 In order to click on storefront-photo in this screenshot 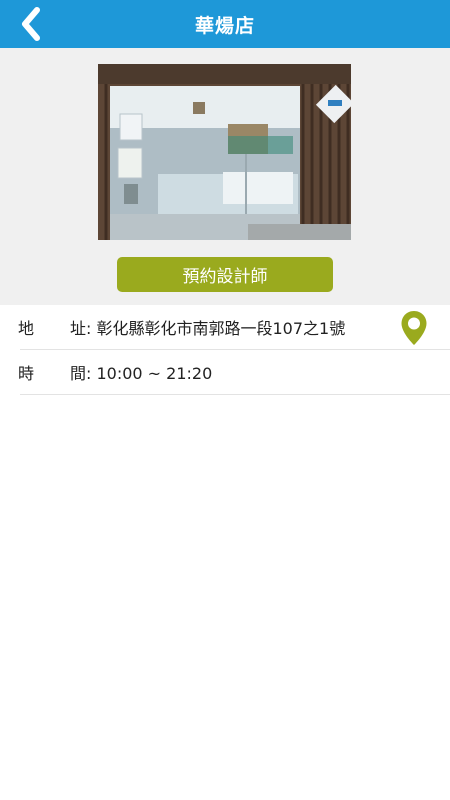, I will do `click(224, 152)`.